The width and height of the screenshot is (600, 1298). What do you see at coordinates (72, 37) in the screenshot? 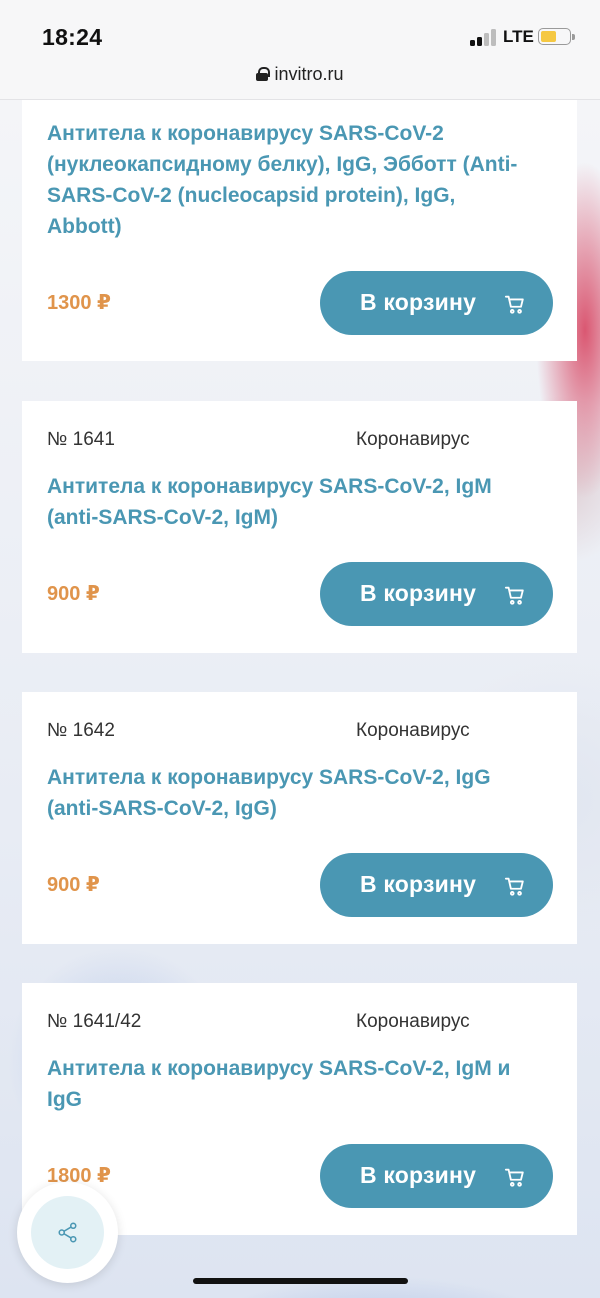
I see `status-time: 18:24` at bounding box center [72, 37].